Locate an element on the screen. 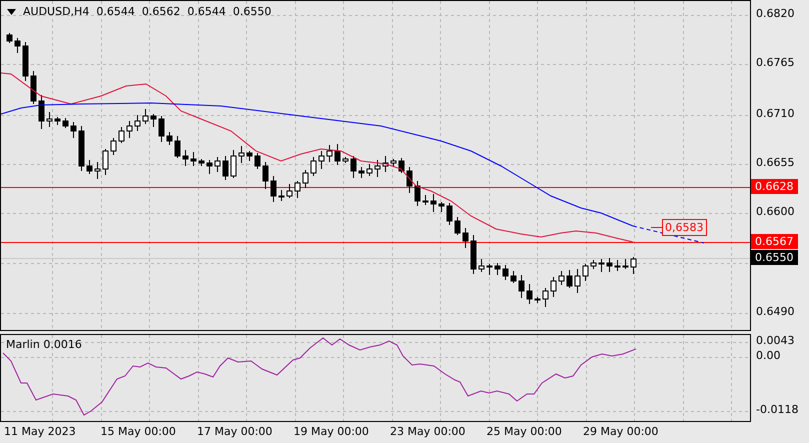  axis-label: 0.6490 is located at coordinates (775, 312).